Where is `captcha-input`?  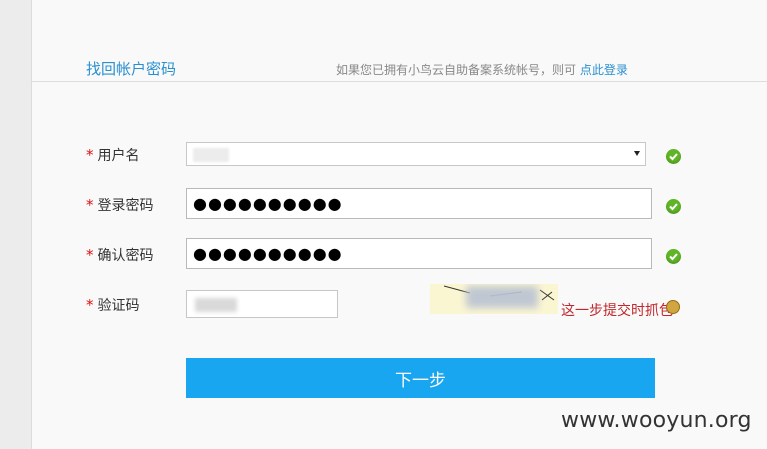 captcha-input is located at coordinates (262, 304).